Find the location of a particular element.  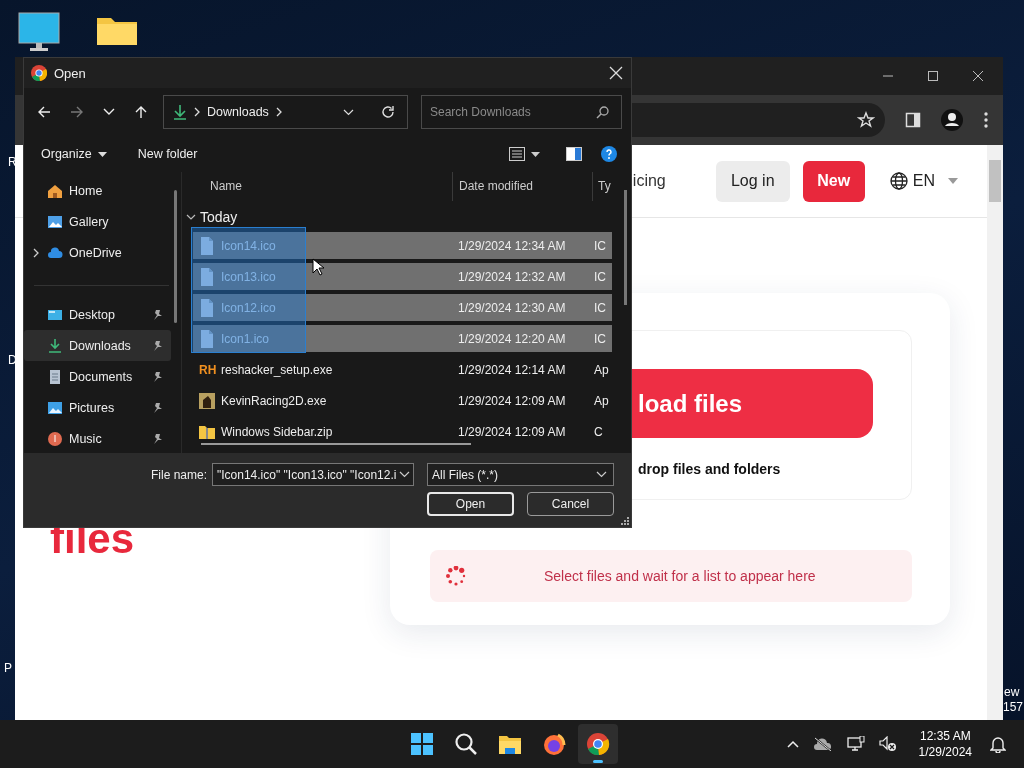

home-icon is located at coordinates (55, 190).